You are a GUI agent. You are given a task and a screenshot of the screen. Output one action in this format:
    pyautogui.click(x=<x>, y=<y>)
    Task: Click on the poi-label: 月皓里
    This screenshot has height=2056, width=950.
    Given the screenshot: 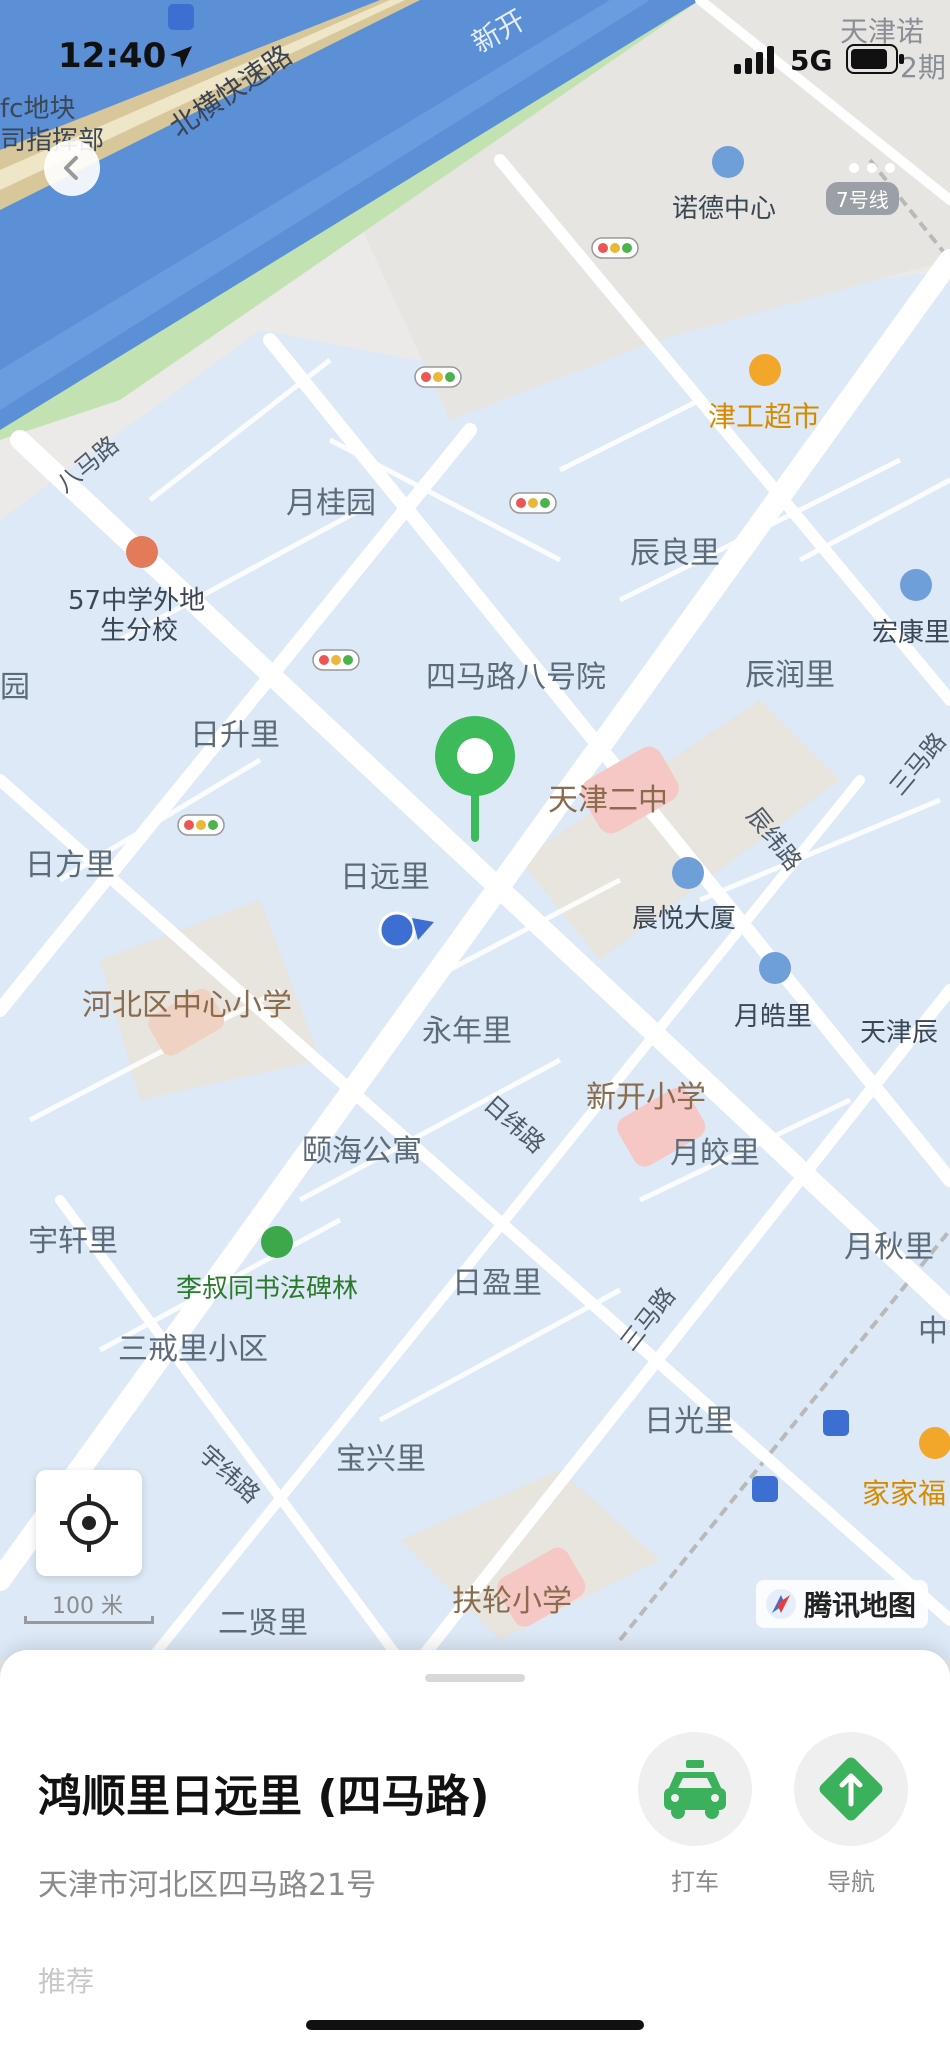 What is the action you would take?
    pyautogui.click(x=773, y=1017)
    